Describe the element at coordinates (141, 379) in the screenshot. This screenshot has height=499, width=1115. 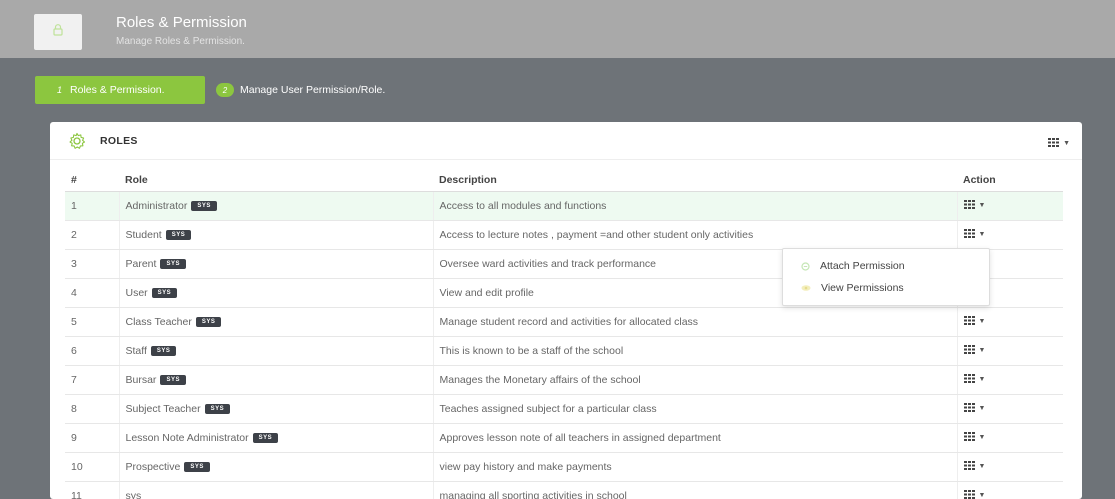
I see `role-name: Bursar` at that location.